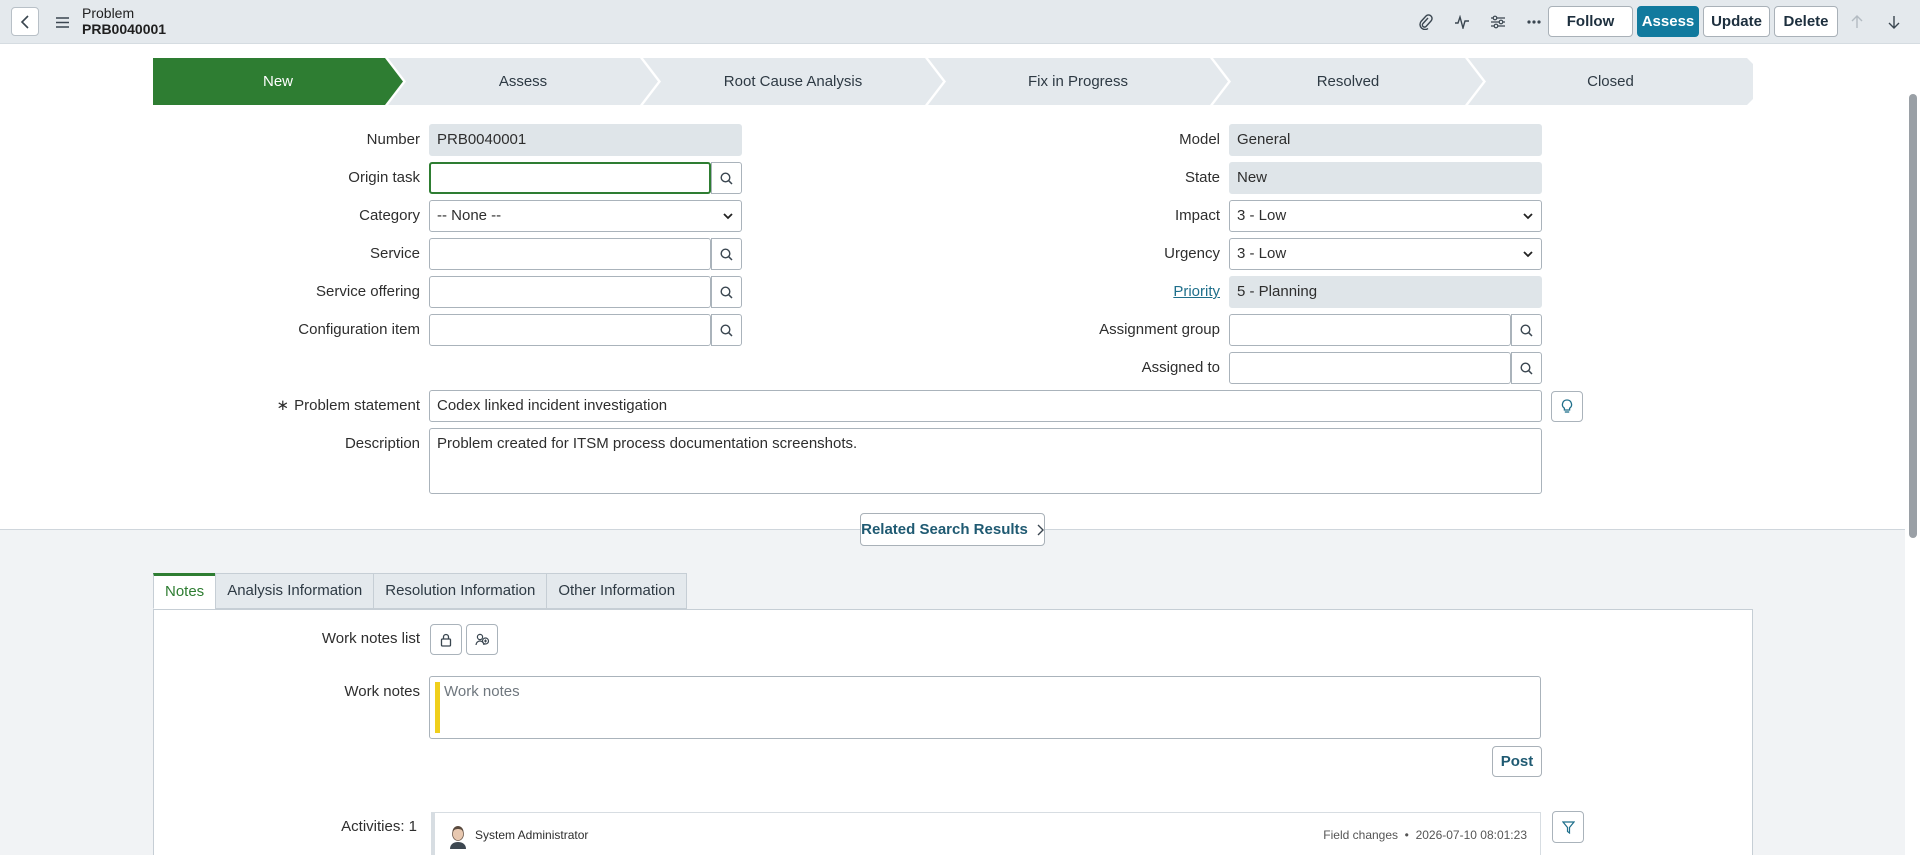  I want to click on priority-field: 5 - Planning, so click(1385, 292).